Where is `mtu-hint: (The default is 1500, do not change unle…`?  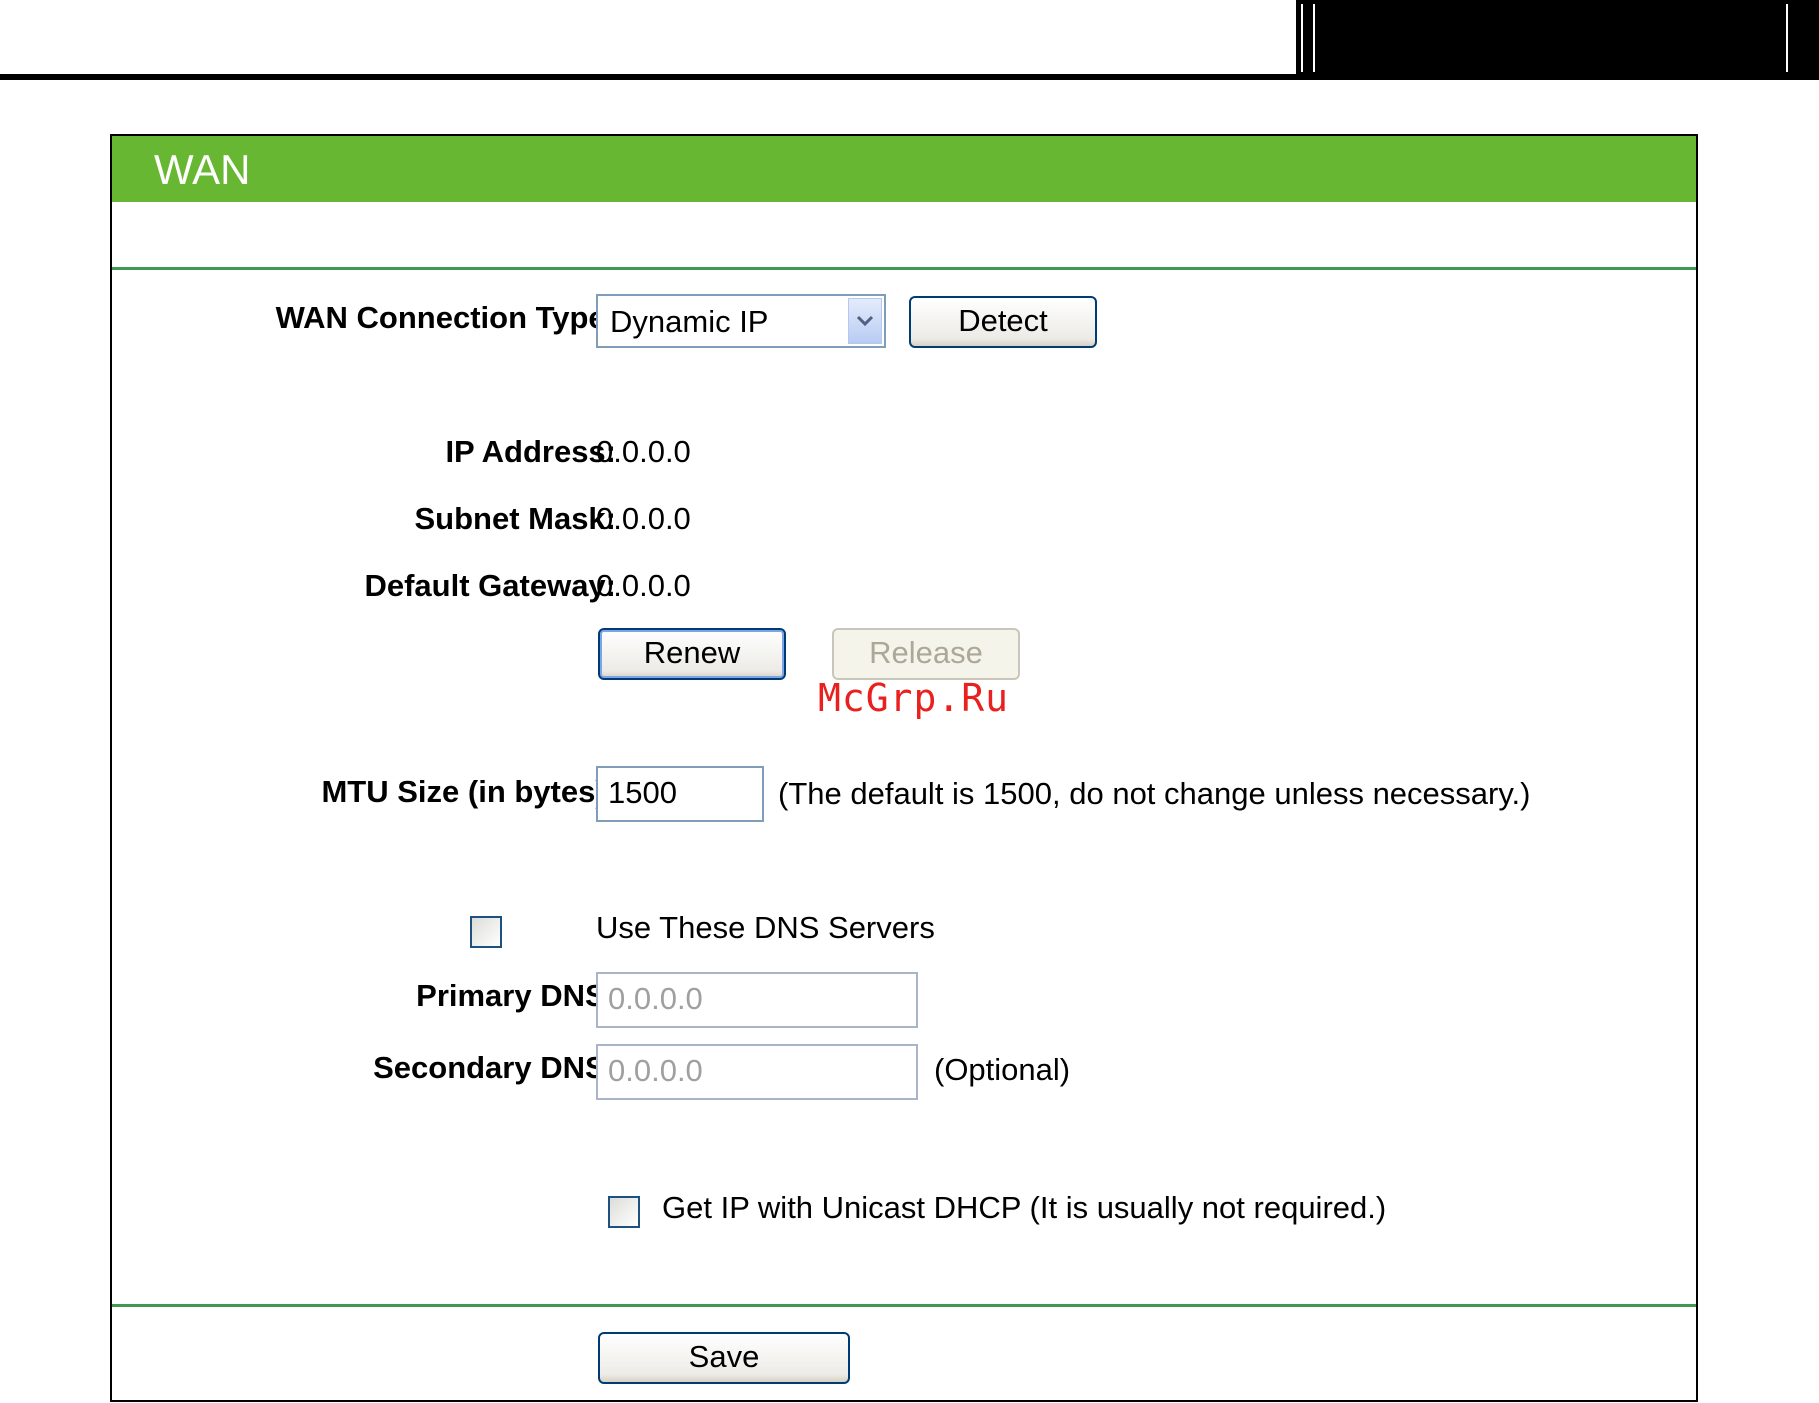
mtu-hint: (The default is 1500, do not change unle… is located at coordinates (1154, 793).